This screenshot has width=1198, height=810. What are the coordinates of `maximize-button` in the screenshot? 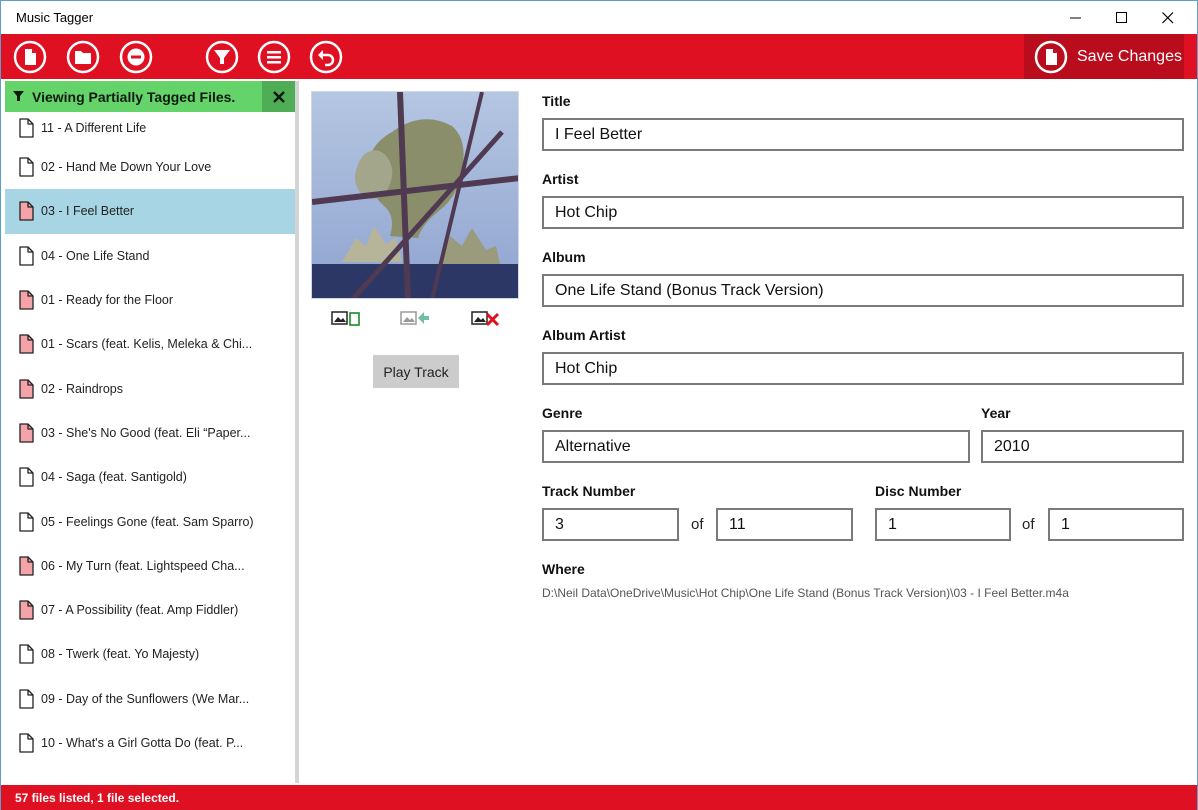 It's located at (1122, 17).